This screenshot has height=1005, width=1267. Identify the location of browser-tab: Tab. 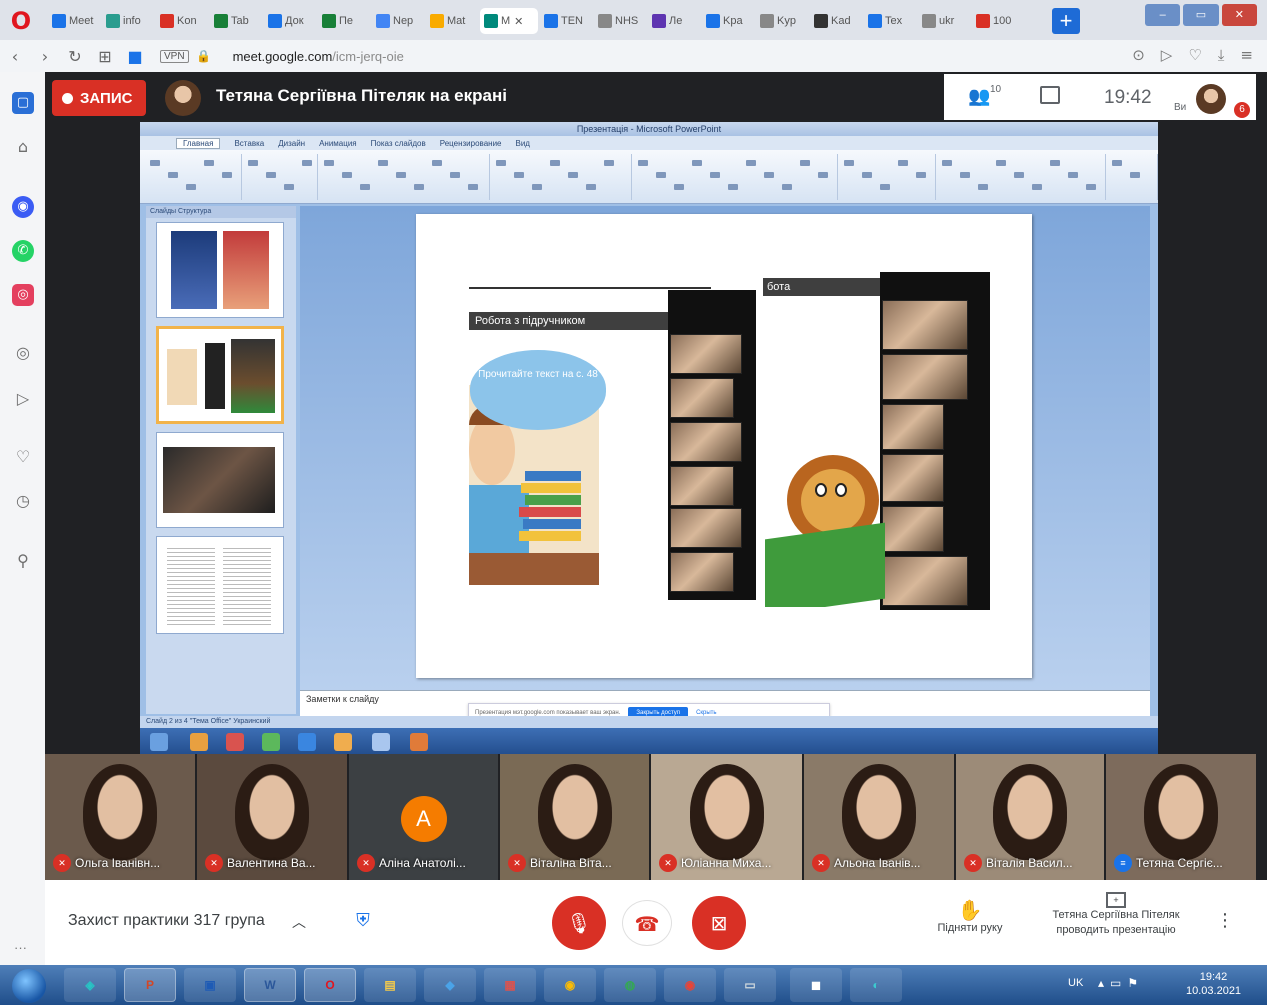
(236, 21).